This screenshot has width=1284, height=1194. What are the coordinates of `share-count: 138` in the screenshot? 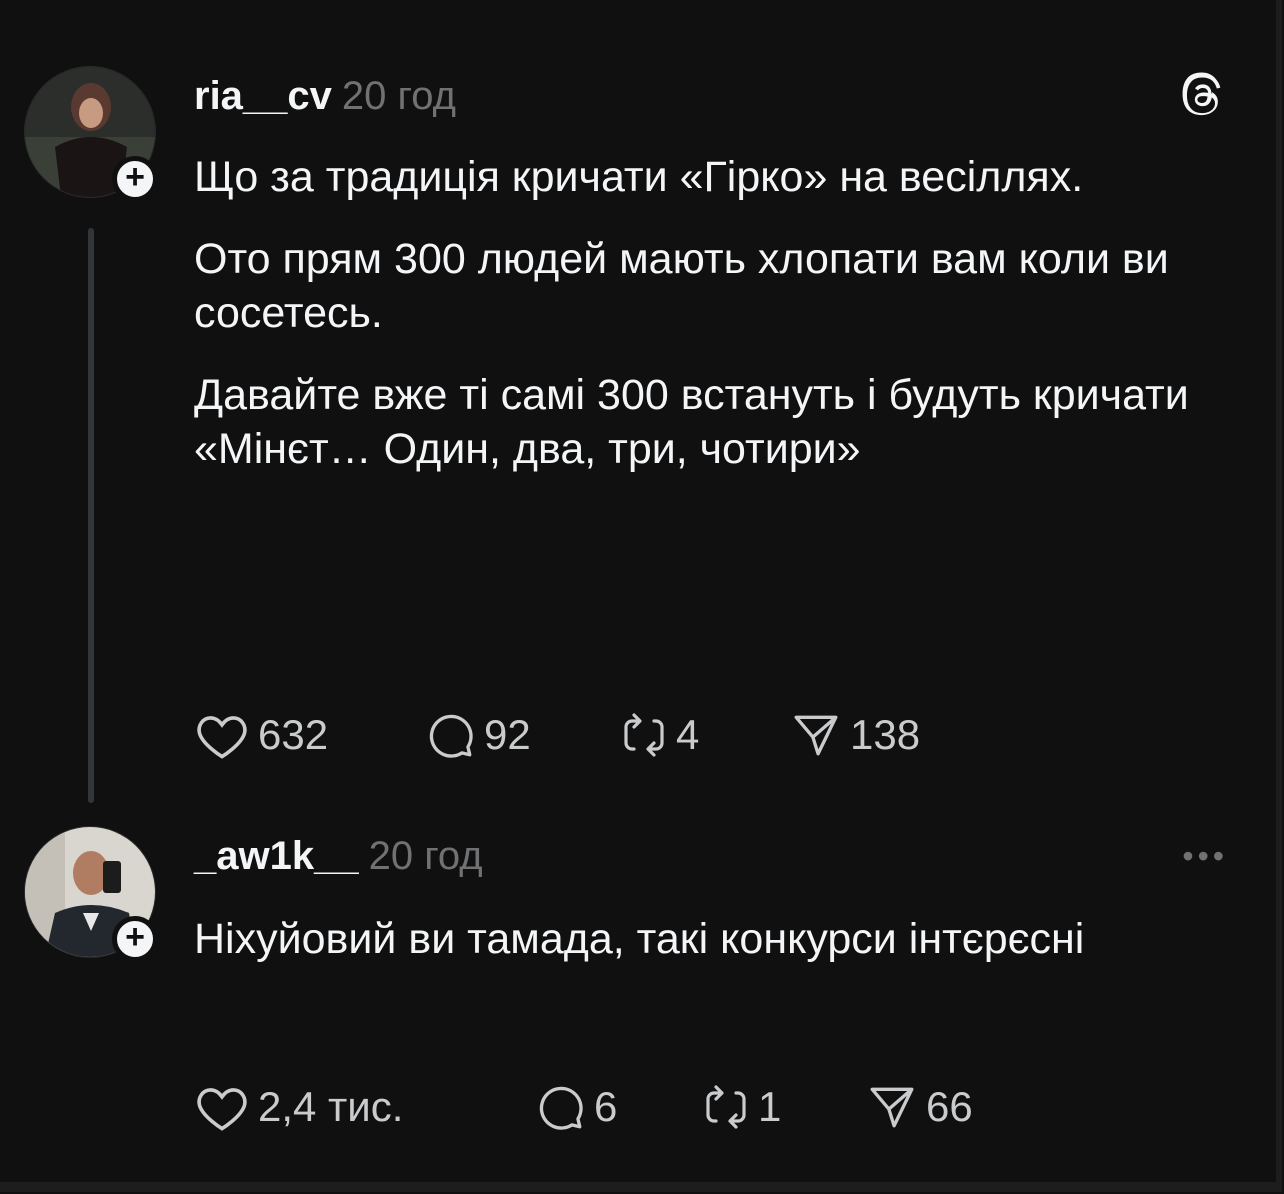 It's located at (885, 734).